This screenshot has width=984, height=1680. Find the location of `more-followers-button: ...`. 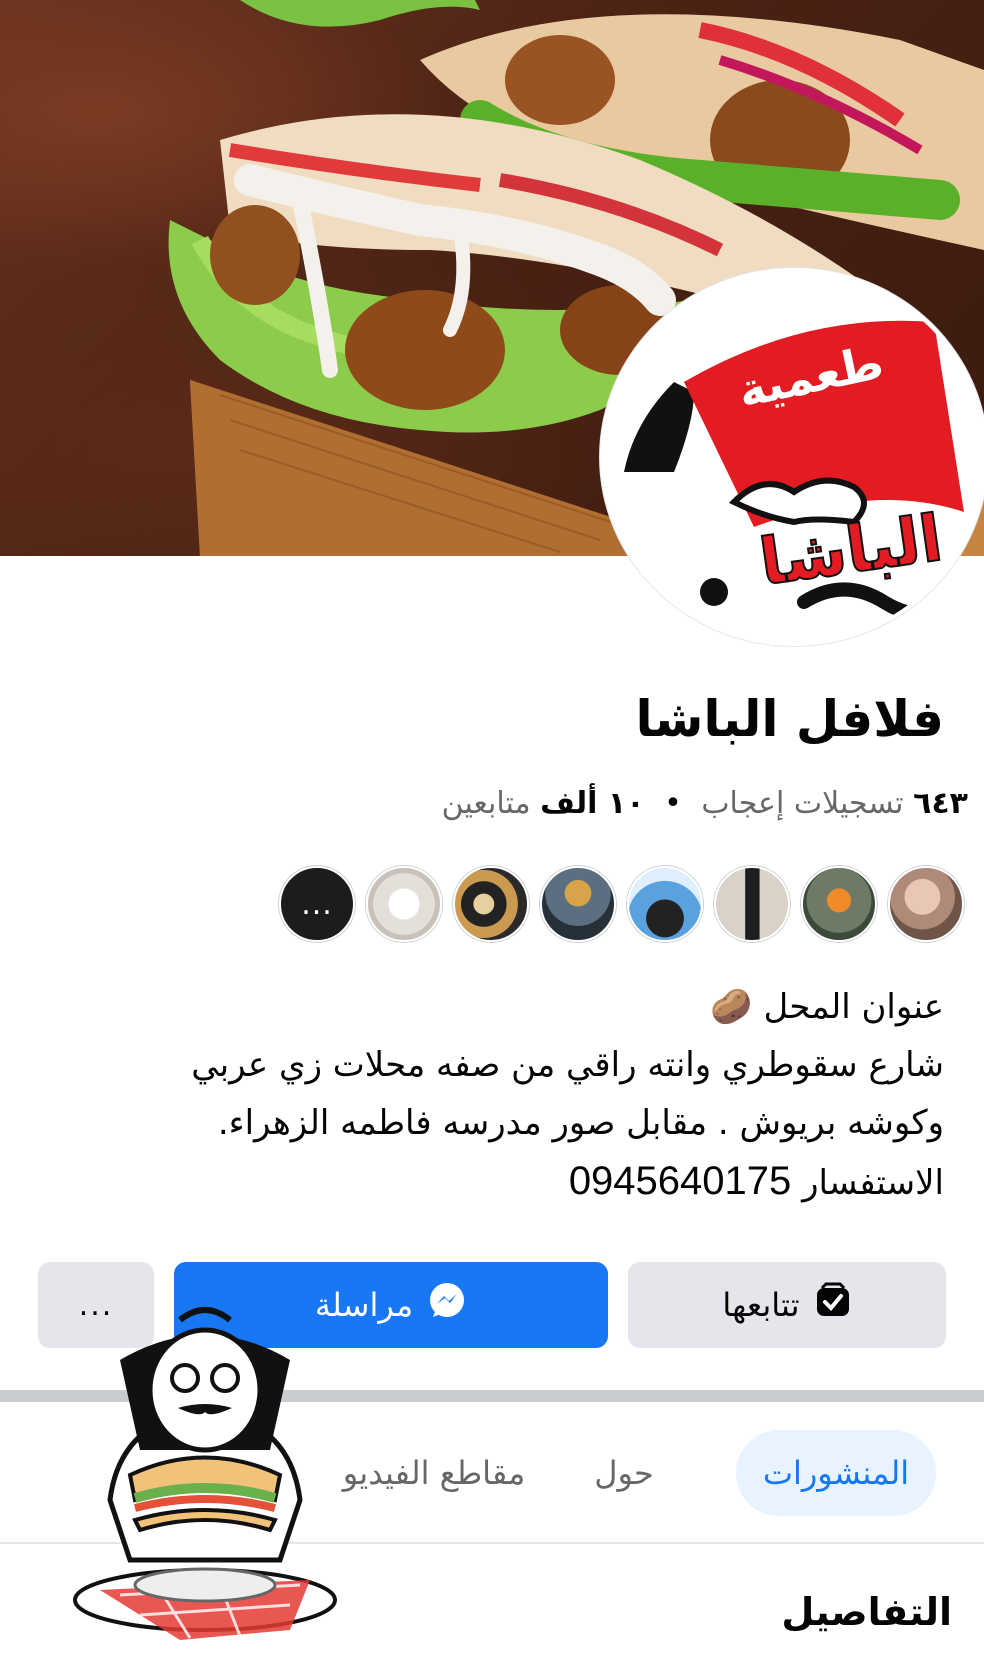

more-followers-button: ... is located at coordinates (317, 904).